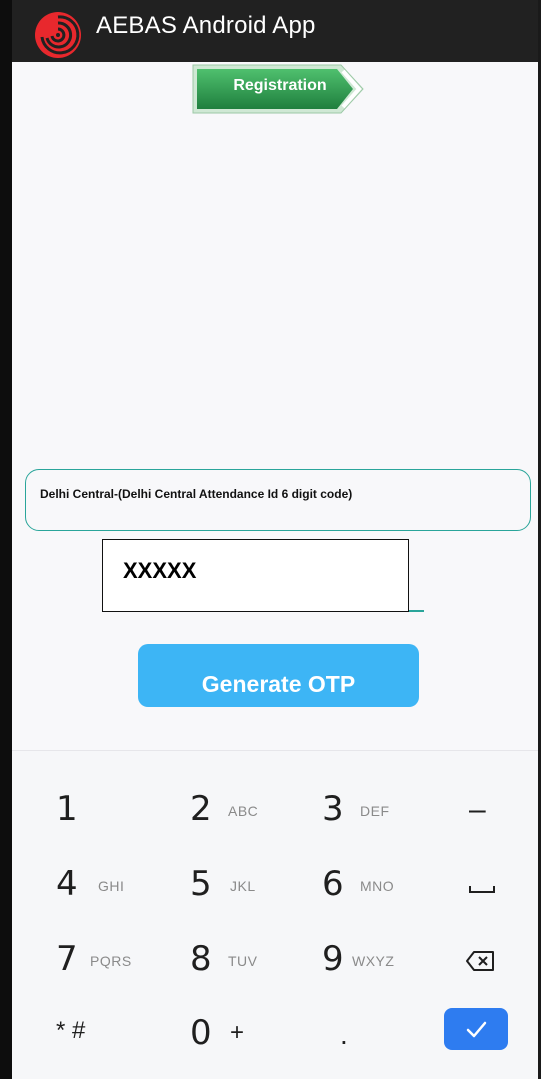 This screenshot has width=541, height=1079. What do you see at coordinates (206, 25) in the screenshot?
I see `app-title: AEBAS Android App` at bounding box center [206, 25].